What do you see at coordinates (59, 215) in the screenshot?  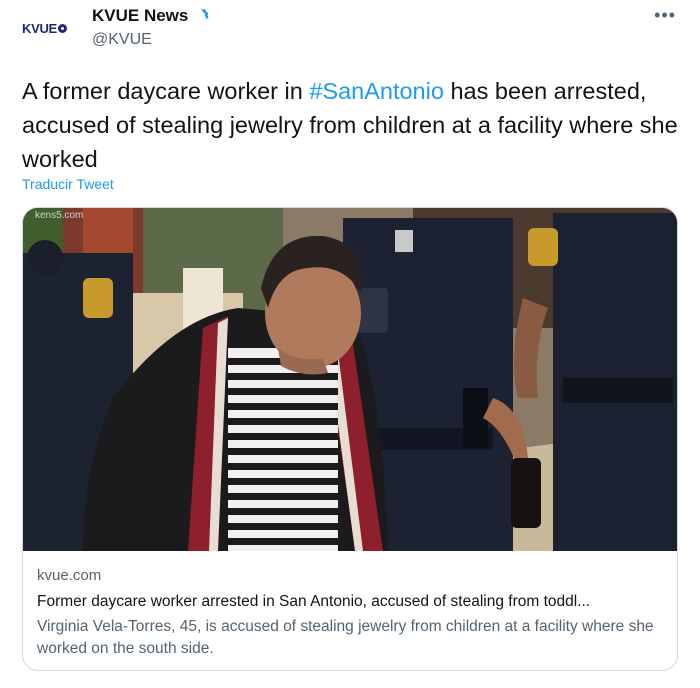 I see `watermark: kens5.com` at bounding box center [59, 215].